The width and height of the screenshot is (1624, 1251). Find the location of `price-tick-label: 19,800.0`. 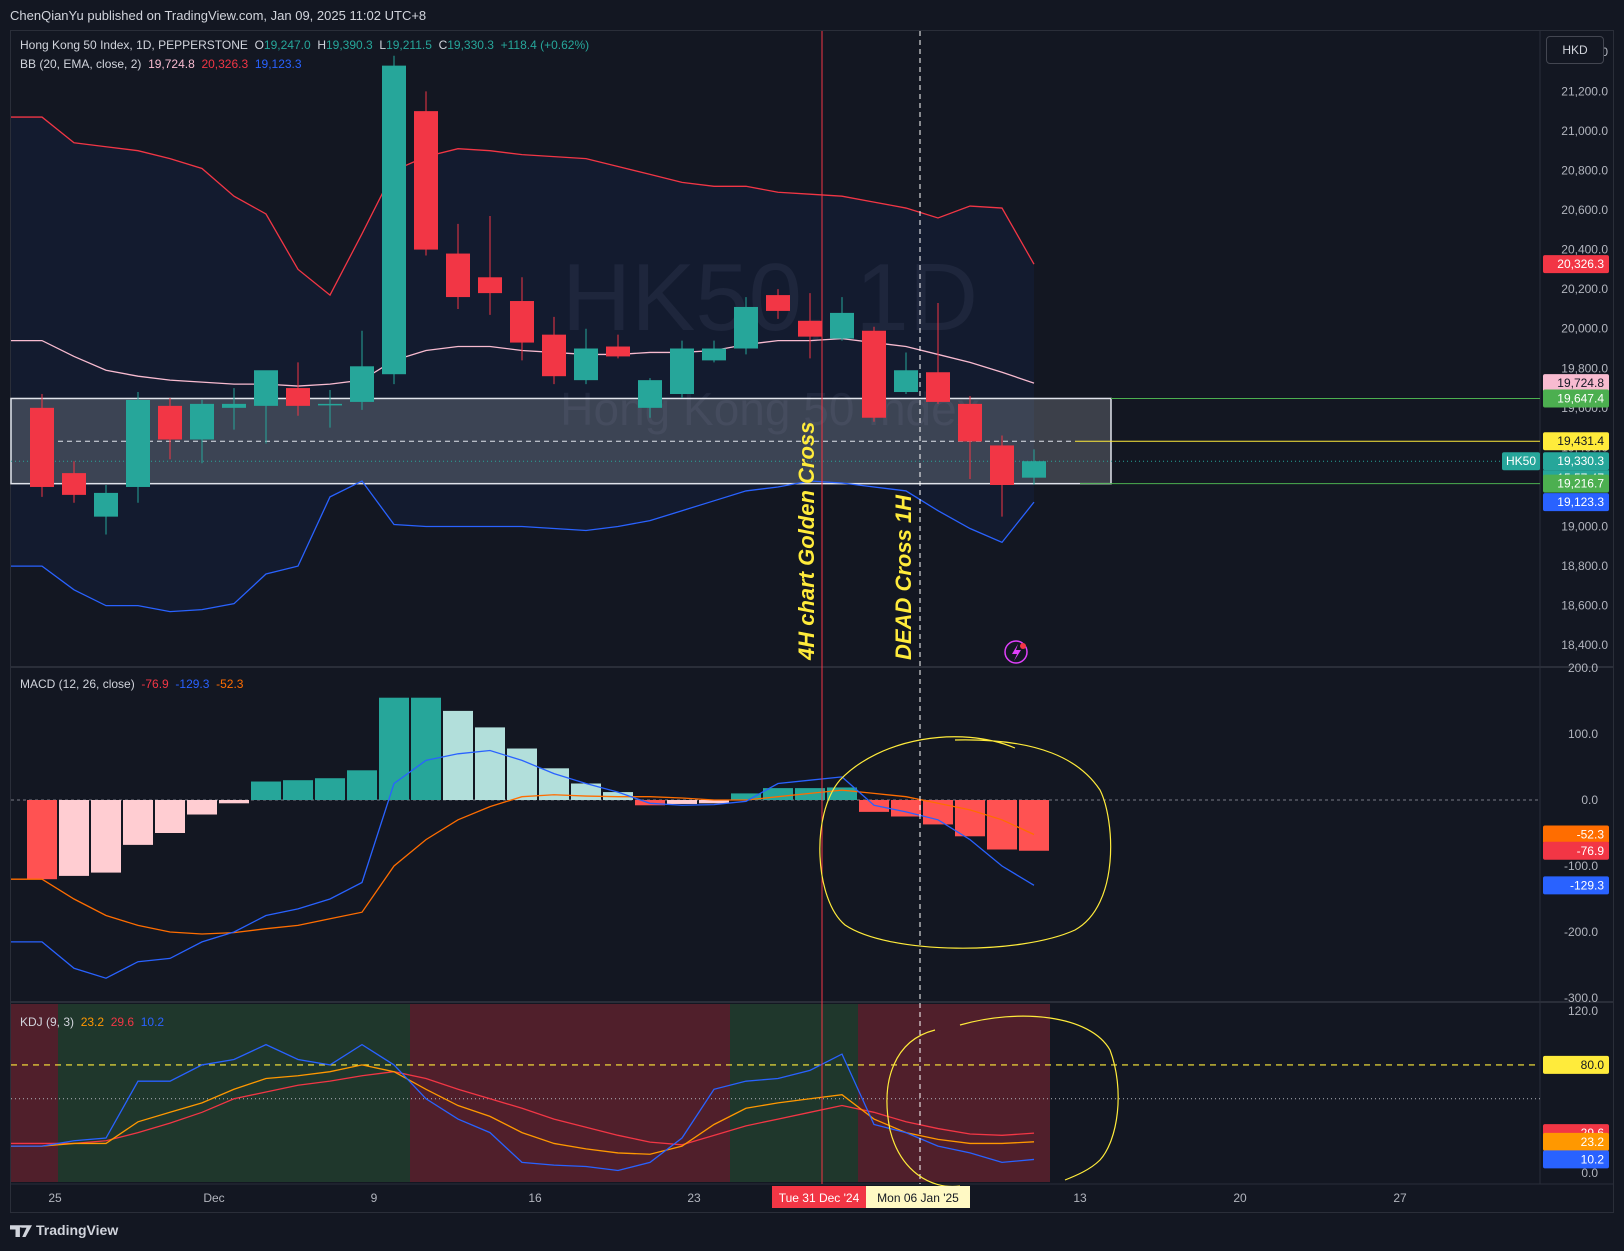

price-tick-label: 19,800.0 is located at coordinates (1584, 368).